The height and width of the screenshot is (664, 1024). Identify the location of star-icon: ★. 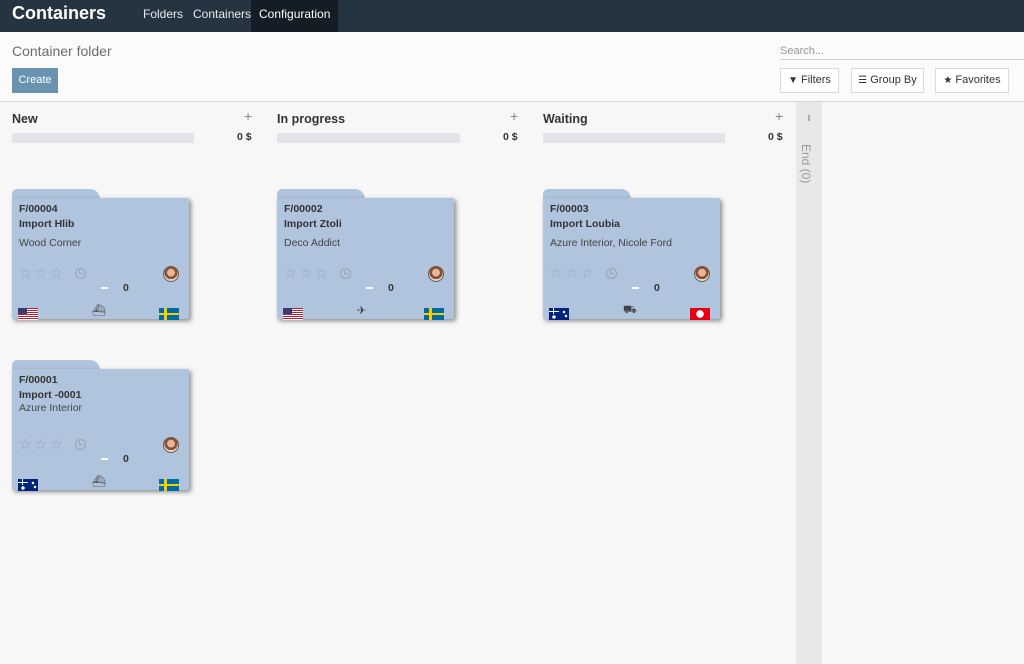
(948, 80).